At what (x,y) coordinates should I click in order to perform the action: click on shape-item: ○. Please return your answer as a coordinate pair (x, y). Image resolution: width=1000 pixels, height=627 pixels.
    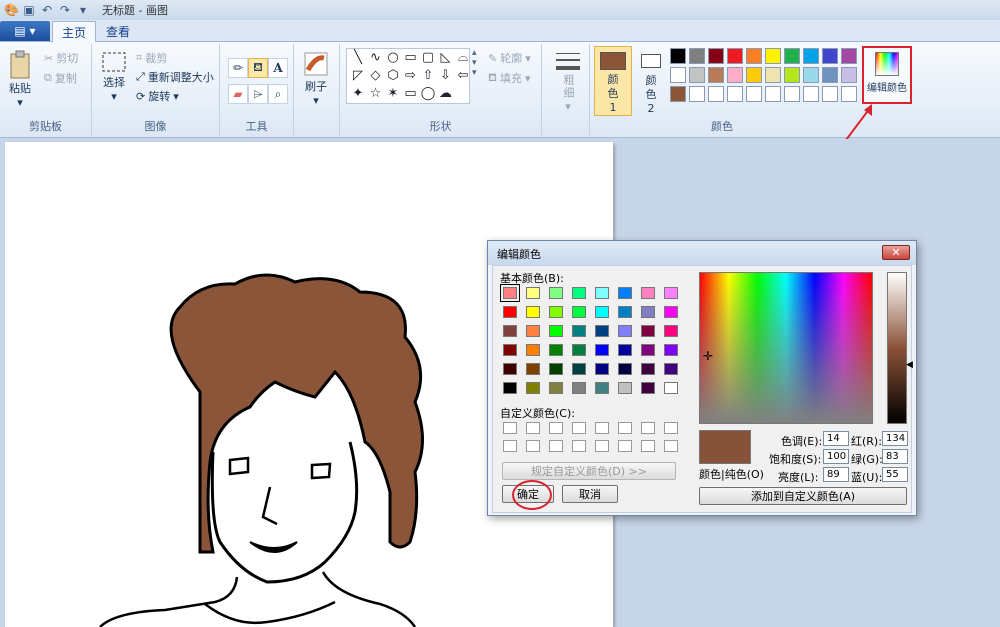
    Looking at the image, I should click on (393, 58).